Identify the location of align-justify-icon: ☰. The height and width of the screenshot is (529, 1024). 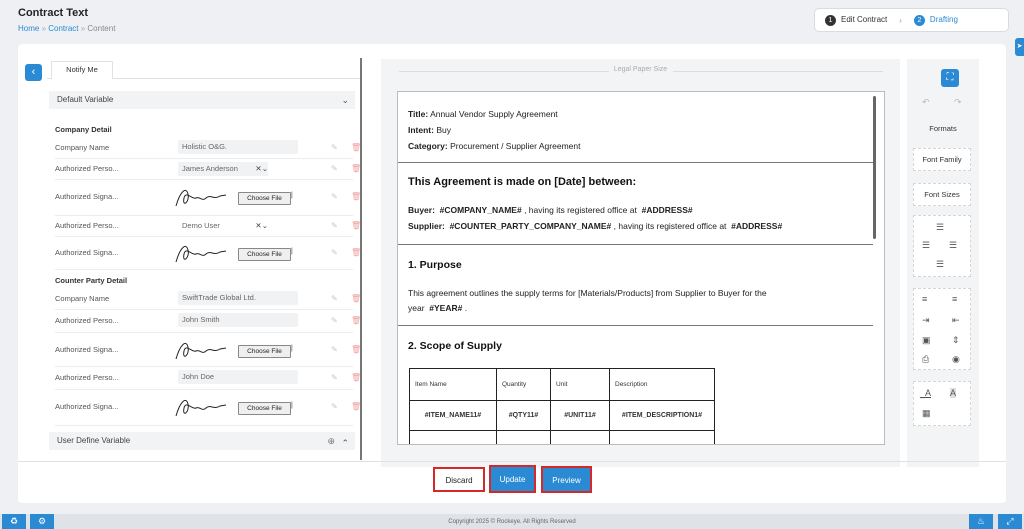
(940, 264).